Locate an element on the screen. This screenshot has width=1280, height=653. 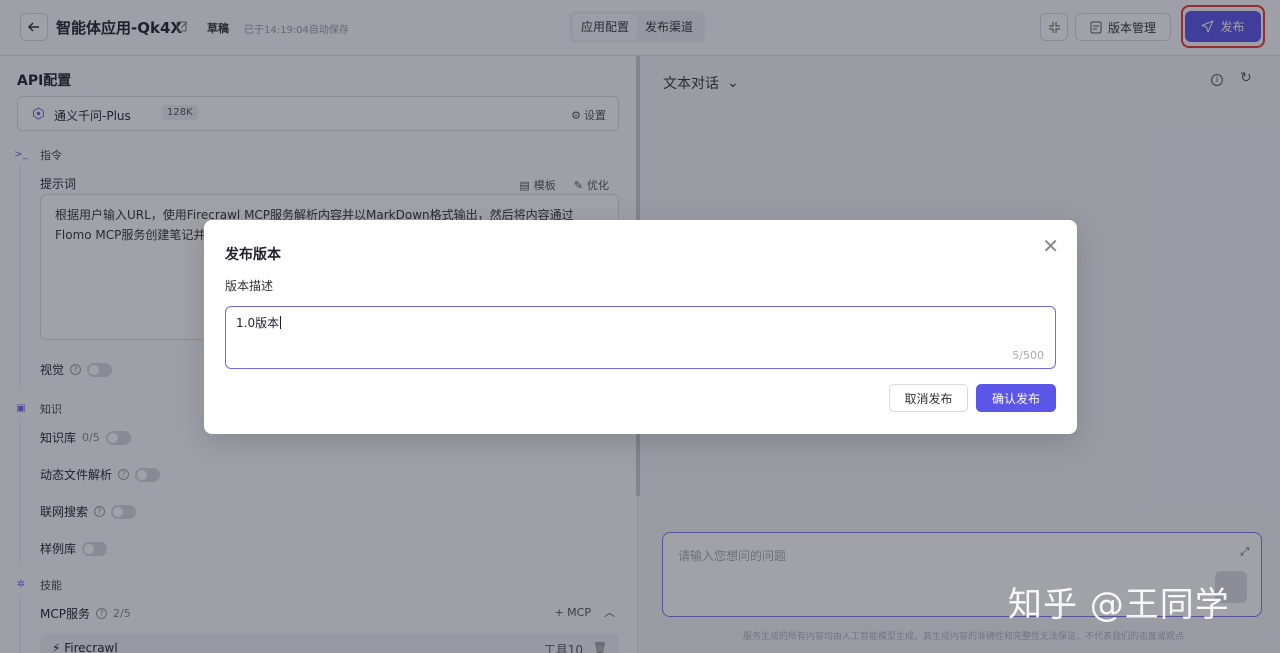
cancel-publish-button: 取消发布 is located at coordinates (928, 398).